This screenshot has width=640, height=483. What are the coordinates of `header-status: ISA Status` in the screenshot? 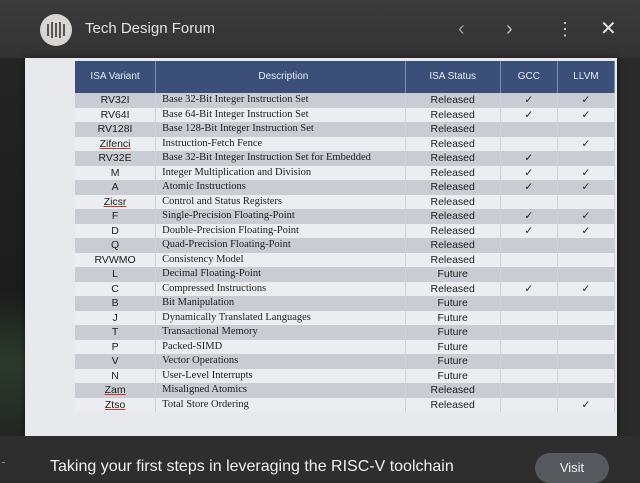 It's located at (453, 77).